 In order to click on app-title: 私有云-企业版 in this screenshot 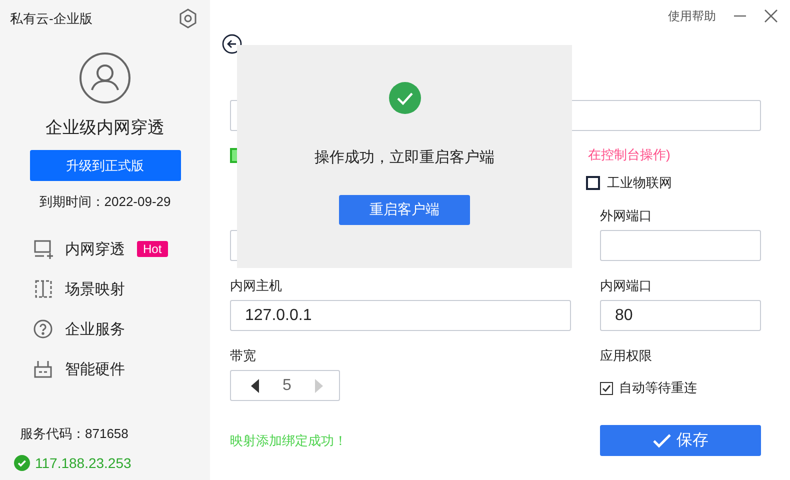, I will do `click(51, 19)`.